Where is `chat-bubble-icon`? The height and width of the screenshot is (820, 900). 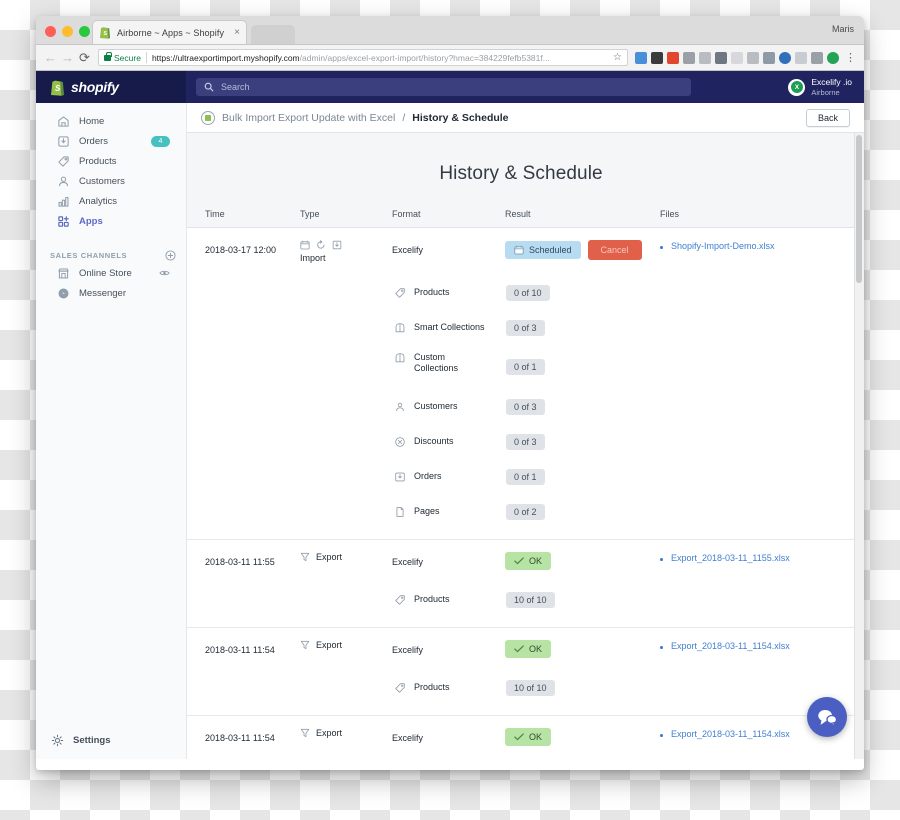
chat-bubble-icon is located at coordinates (827, 717).